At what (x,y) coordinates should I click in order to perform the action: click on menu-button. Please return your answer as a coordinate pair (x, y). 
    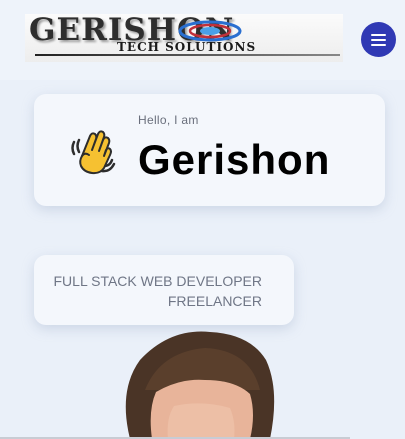
    Looking at the image, I should click on (378, 39).